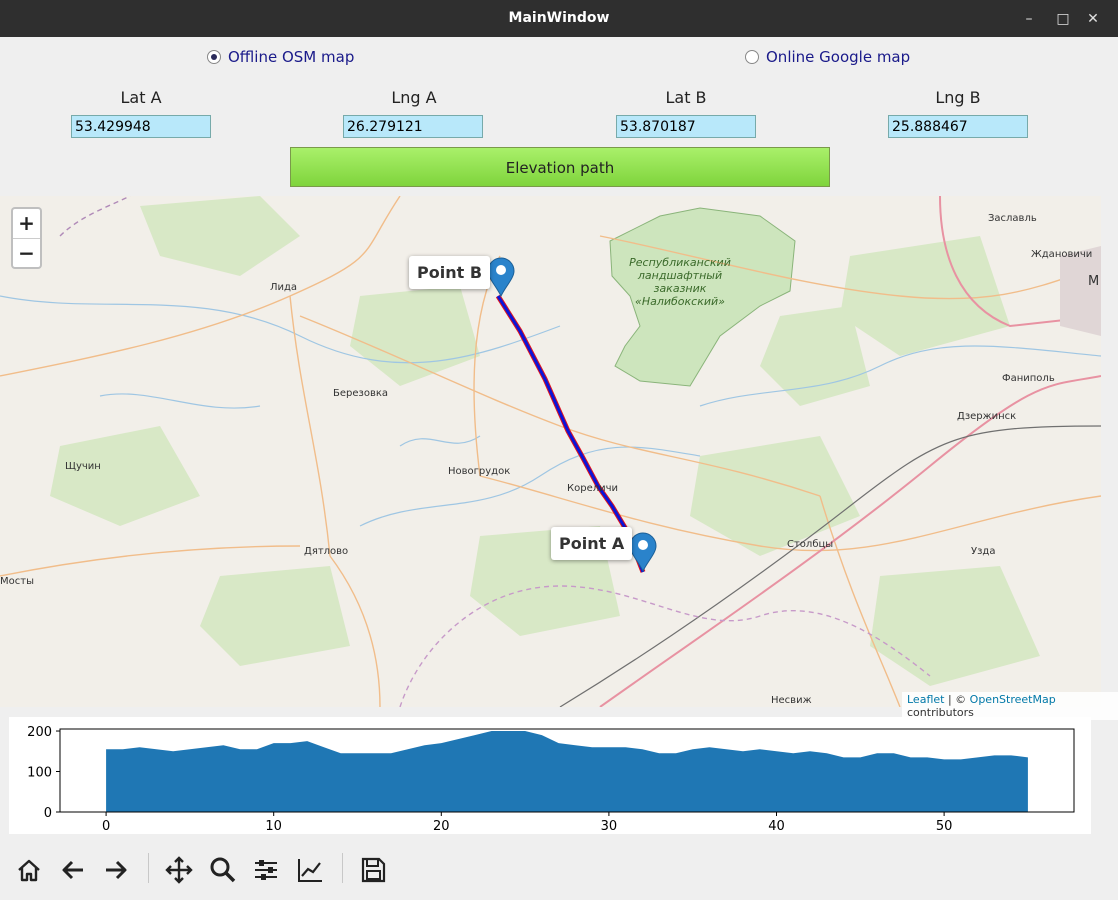  I want to click on place-shchuchin: Щучин, so click(83, 466).